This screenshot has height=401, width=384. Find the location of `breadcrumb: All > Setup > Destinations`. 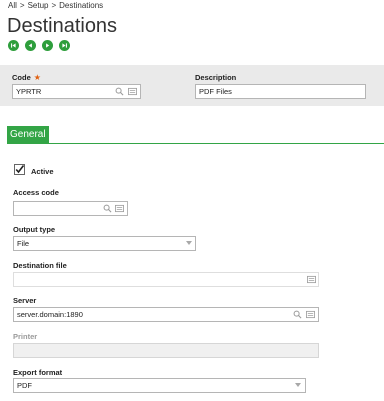

breadcrumb: All > Setup > Destinations is located at coordinates (55, 5).